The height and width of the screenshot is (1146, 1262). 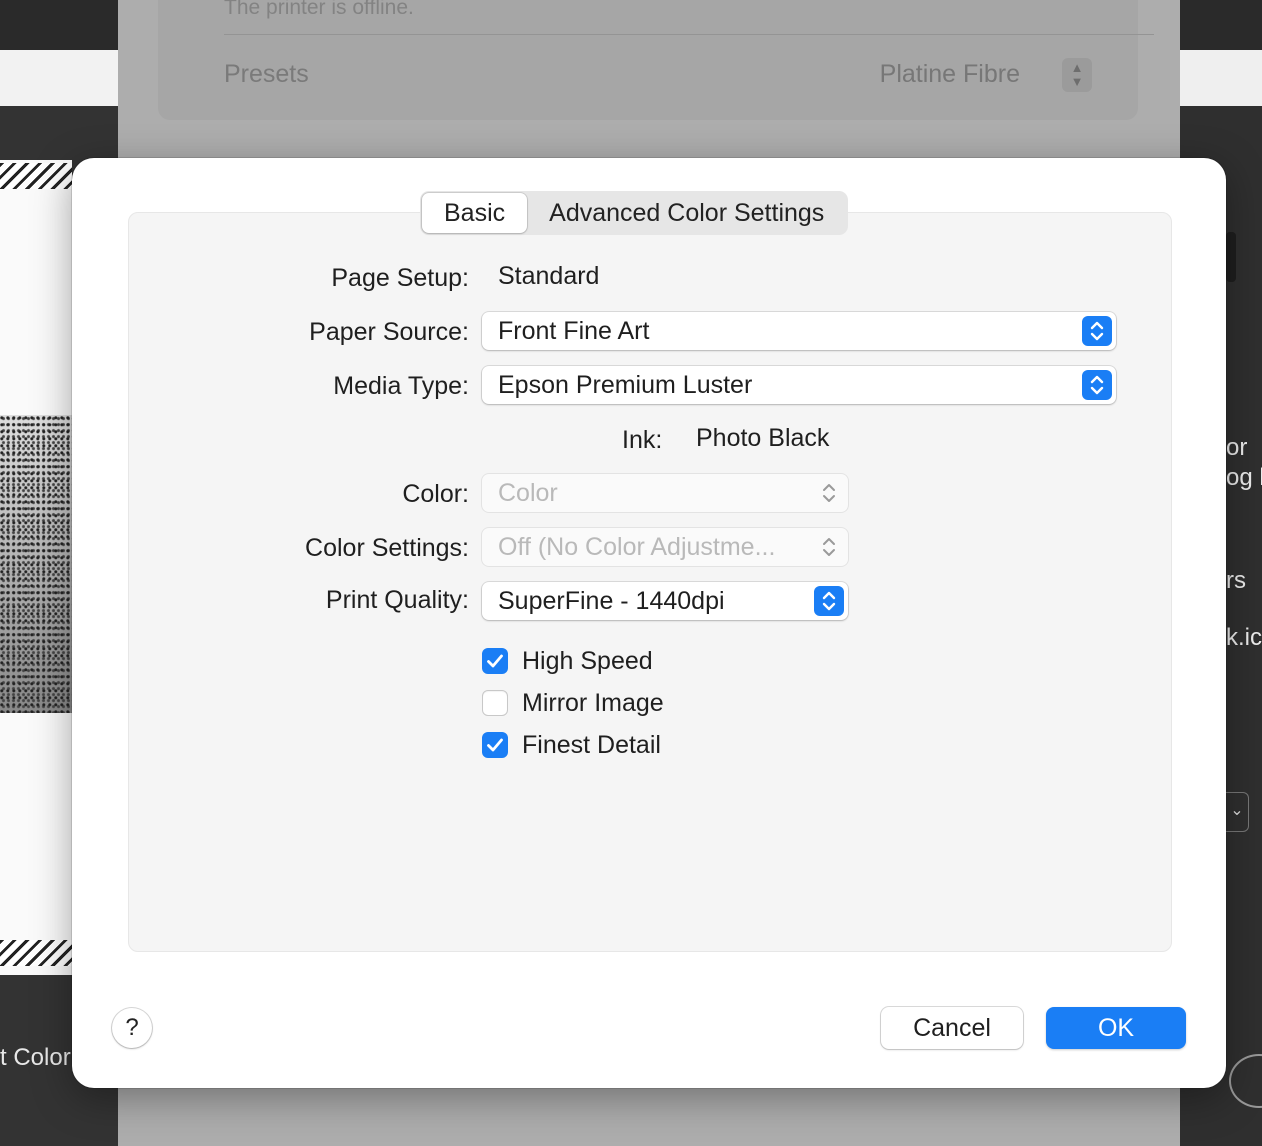 What do you see at coordinates (665, 493) in the screenshot?
I see `color-select: Color` at bounding box center [665, 493].